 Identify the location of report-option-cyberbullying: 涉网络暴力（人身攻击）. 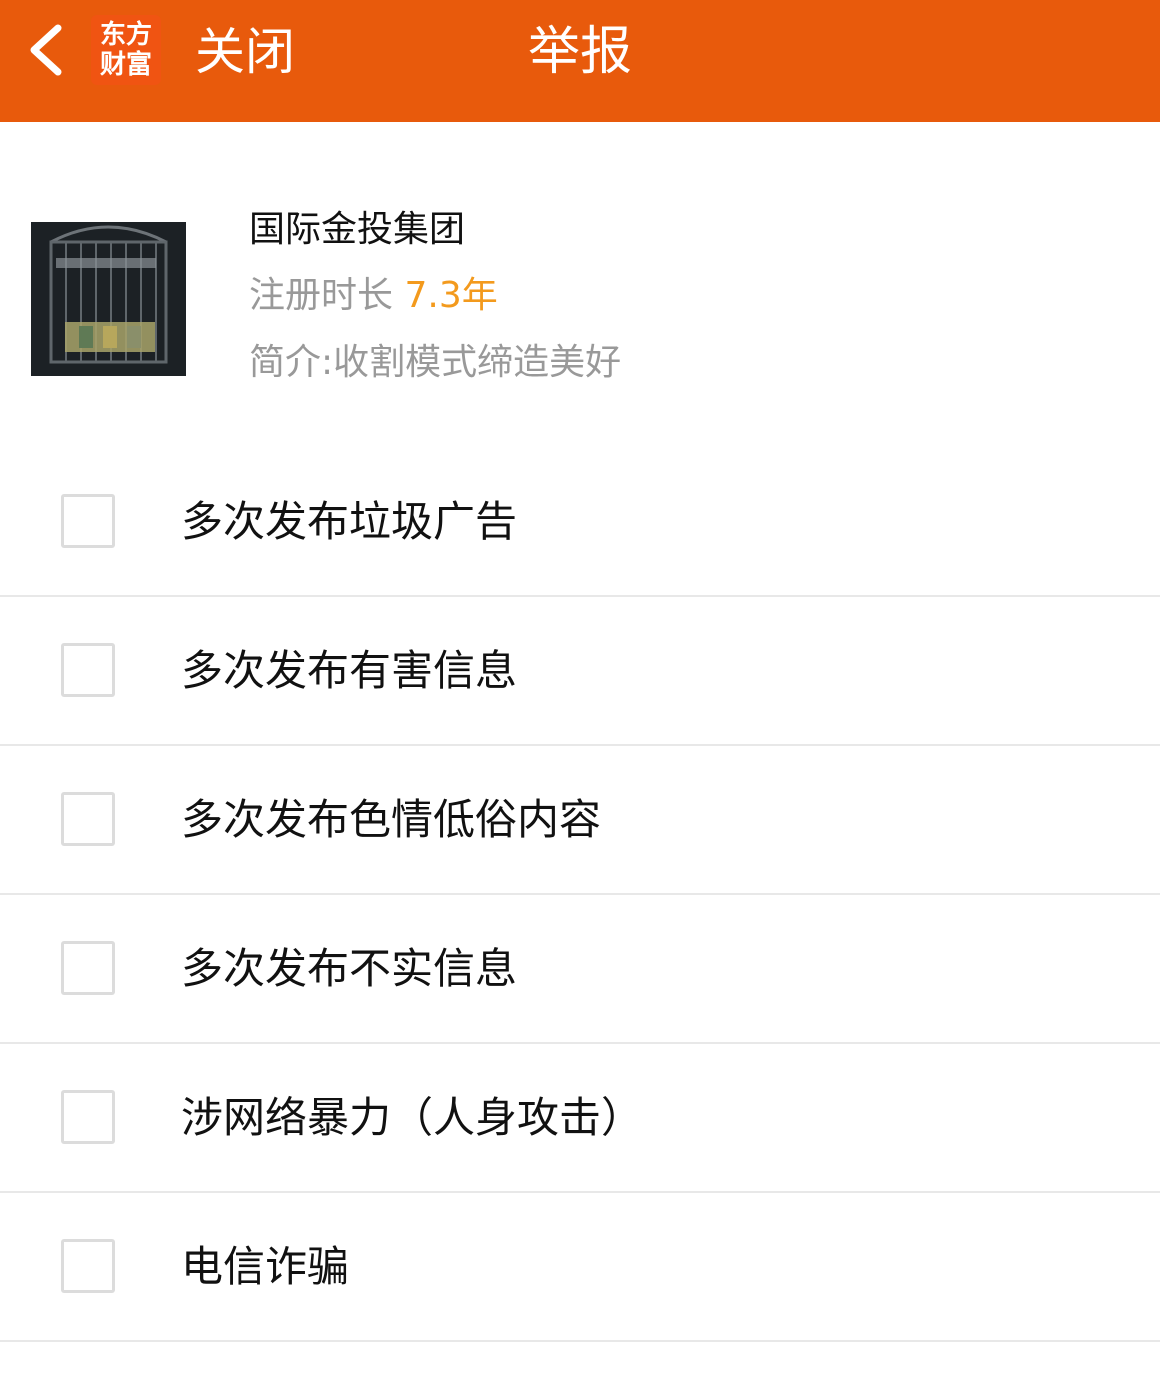
(580, 1118).